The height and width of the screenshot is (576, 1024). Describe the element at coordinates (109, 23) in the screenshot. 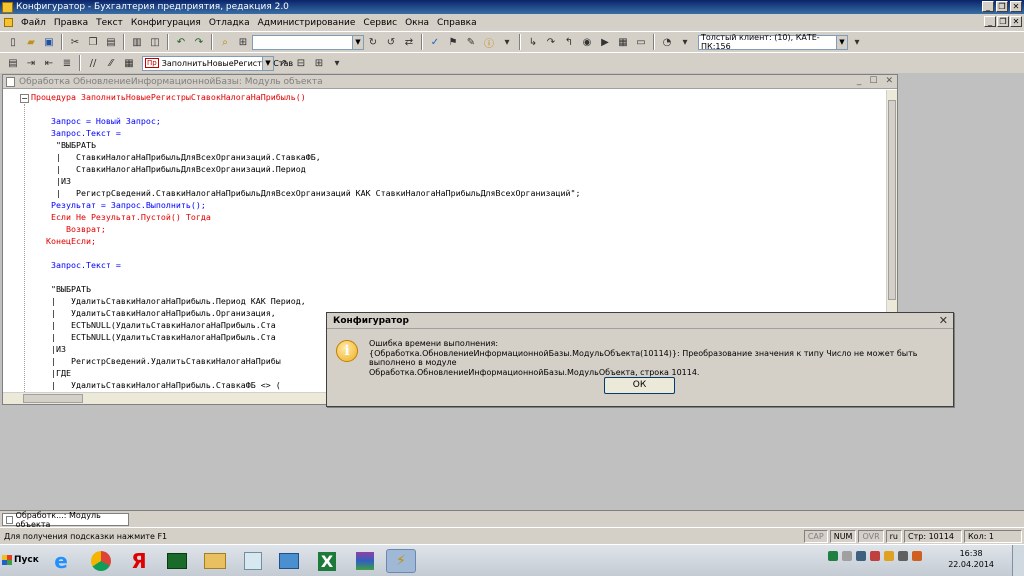

I see `menu-text: Текст` at that location.